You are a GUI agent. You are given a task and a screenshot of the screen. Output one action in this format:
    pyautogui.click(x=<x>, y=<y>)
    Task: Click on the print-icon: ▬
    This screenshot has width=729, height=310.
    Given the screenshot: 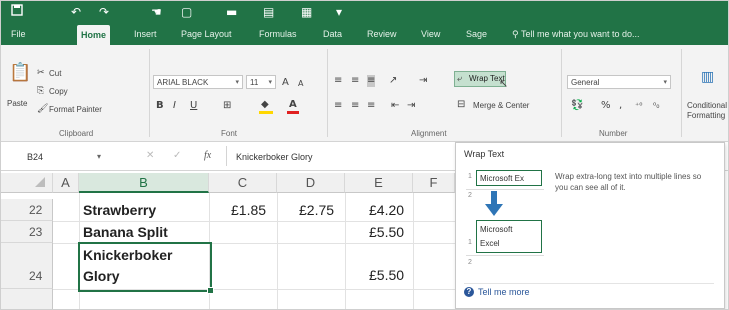 What is the action you would take?
    pyautogui.click(x=231, y=12)
    